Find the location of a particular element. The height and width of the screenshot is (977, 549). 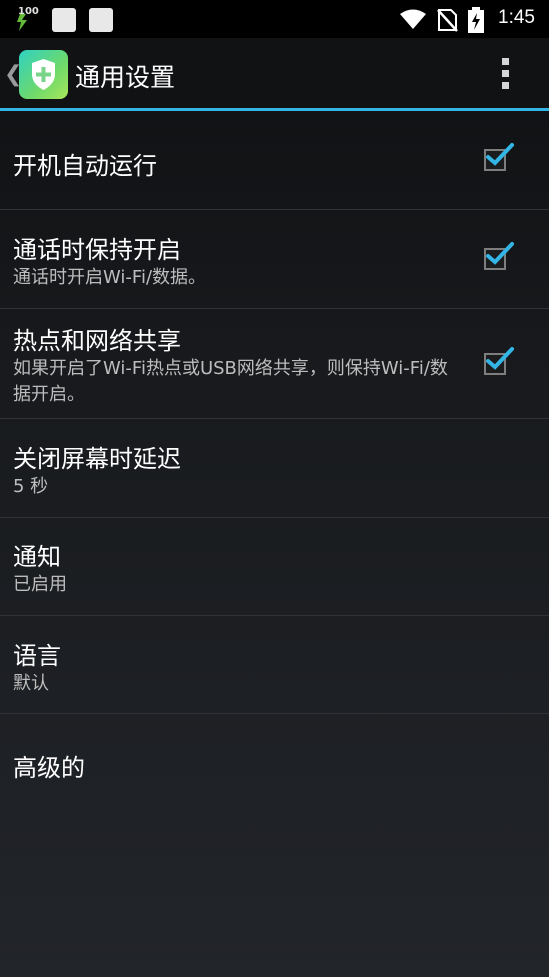

setting-title: 热点和网络共享 is located at coordinates (97, 341).